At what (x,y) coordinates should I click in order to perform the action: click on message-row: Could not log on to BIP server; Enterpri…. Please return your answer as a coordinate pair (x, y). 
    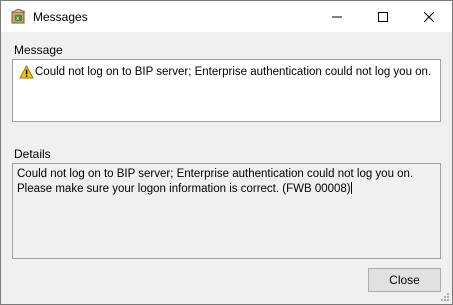
    Looking at the image, I should click on (226, 72).